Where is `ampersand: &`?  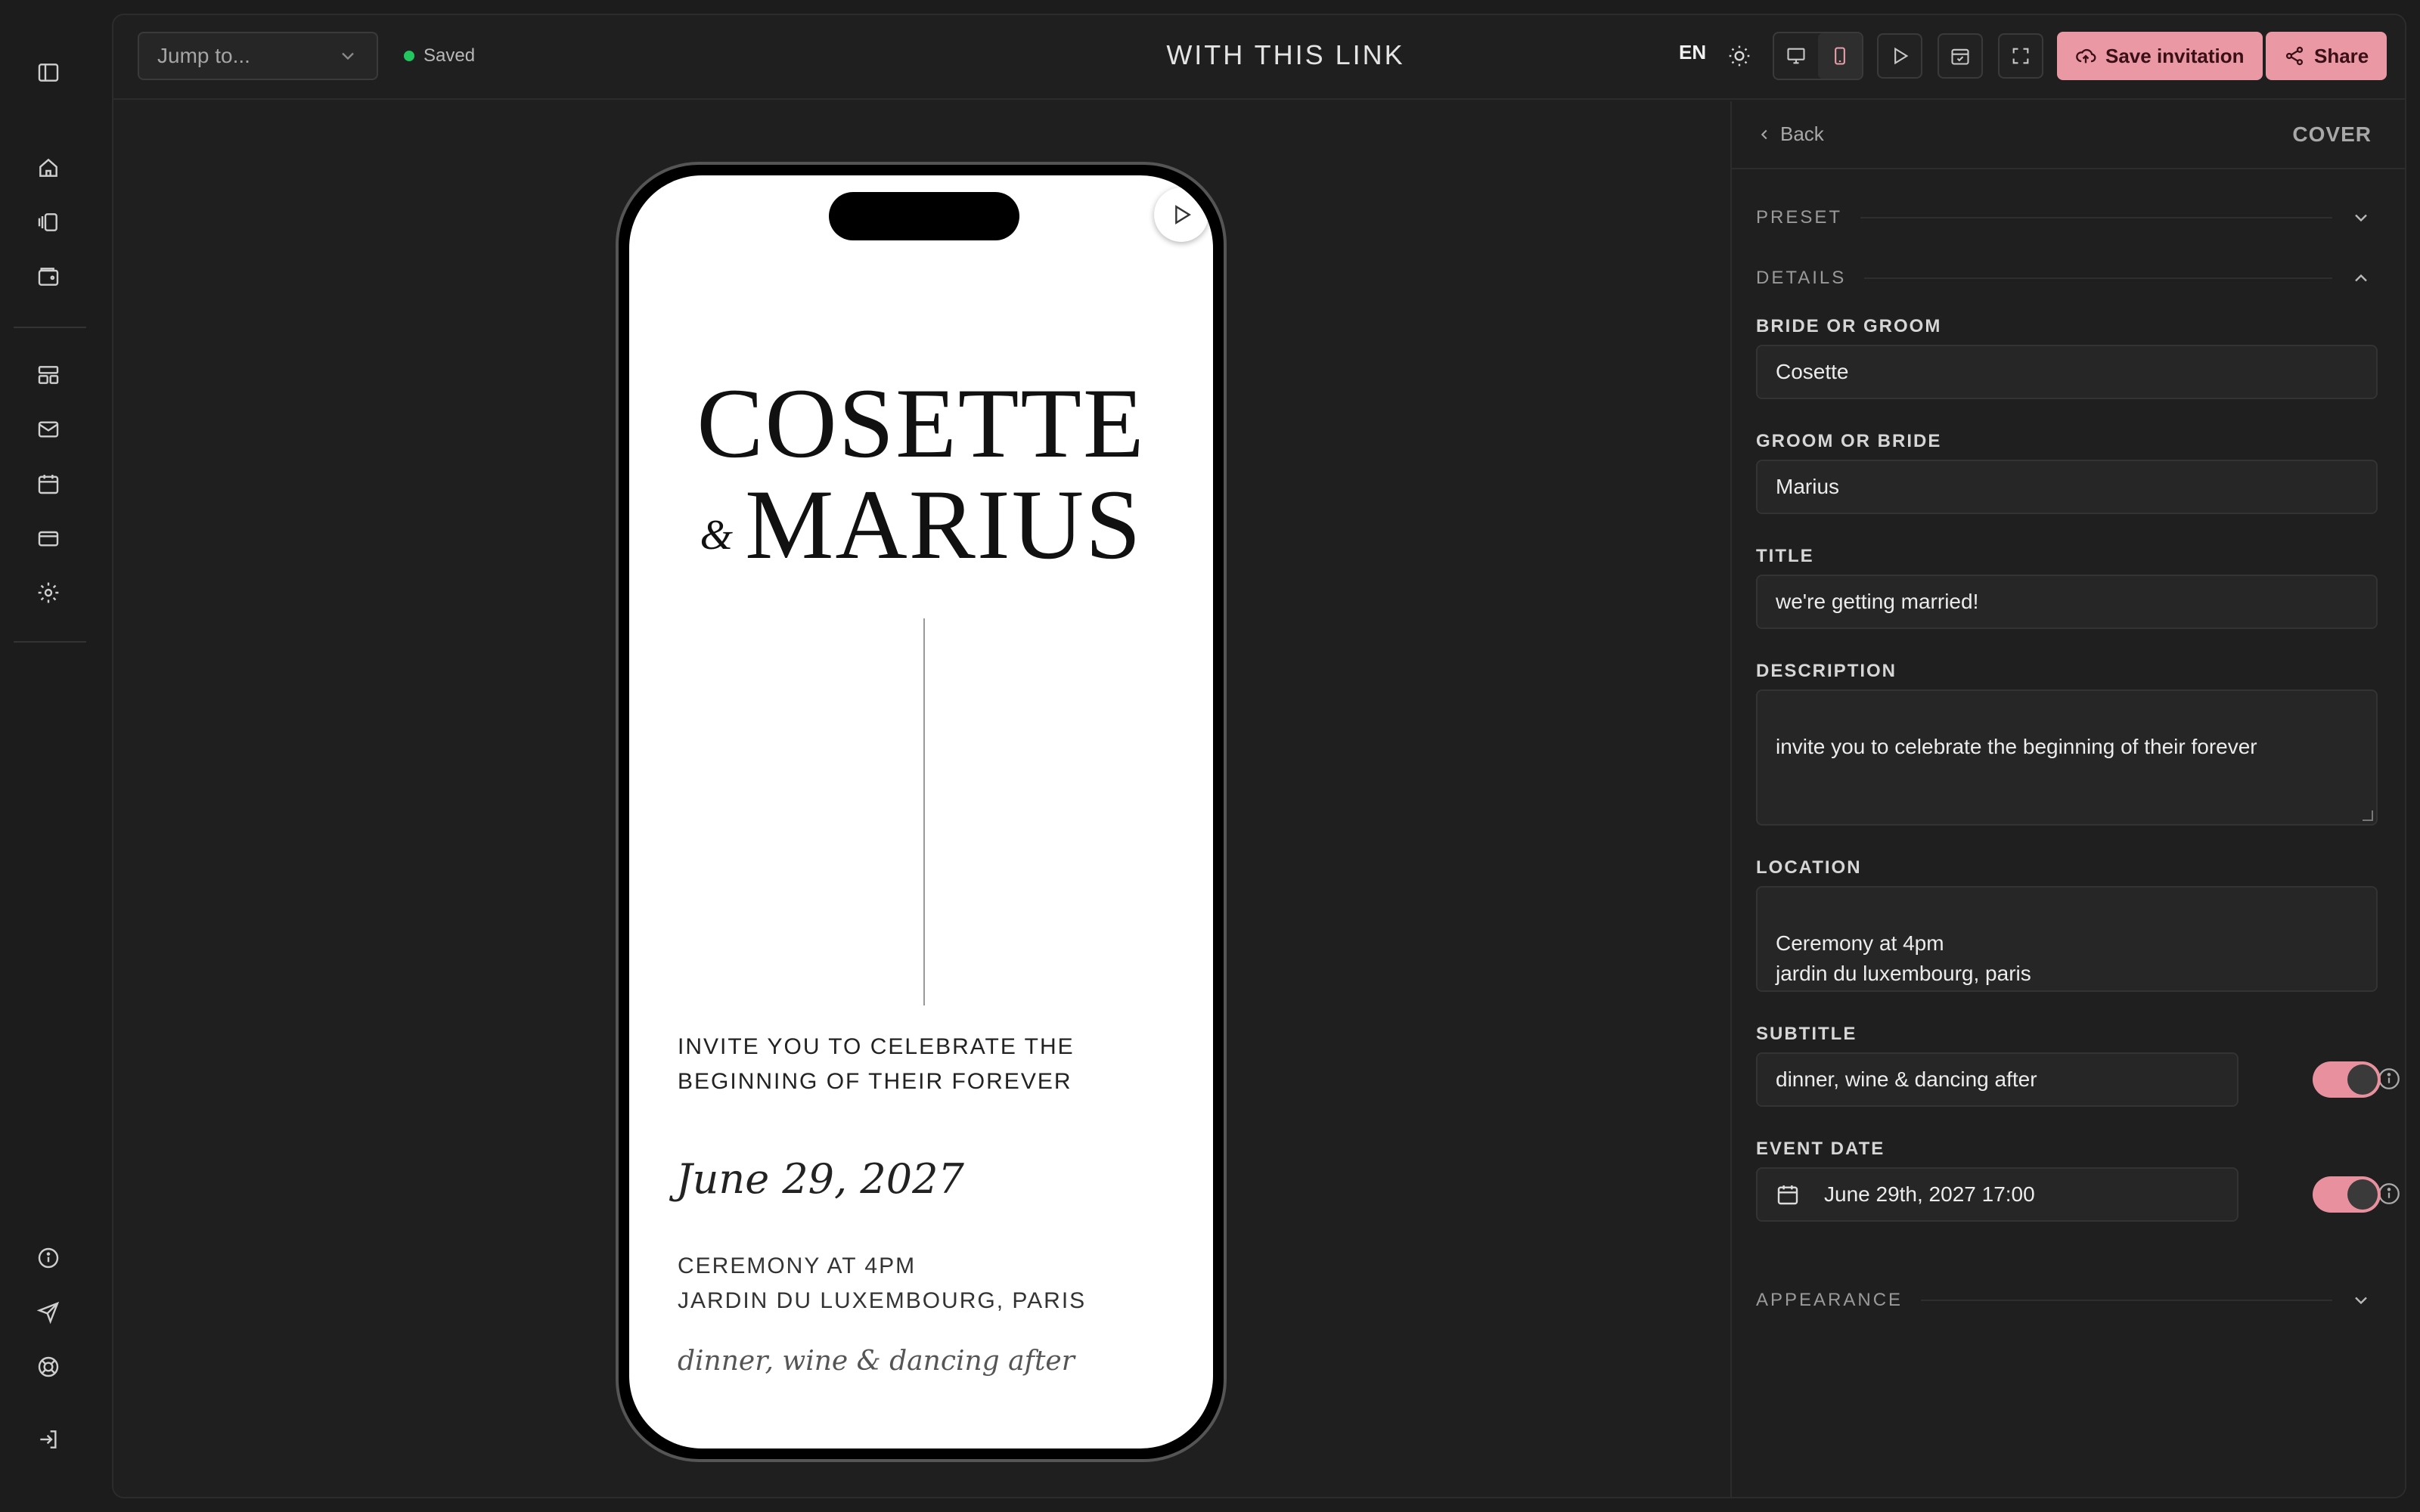
ampersand: & is located at coordinates (717, 535).